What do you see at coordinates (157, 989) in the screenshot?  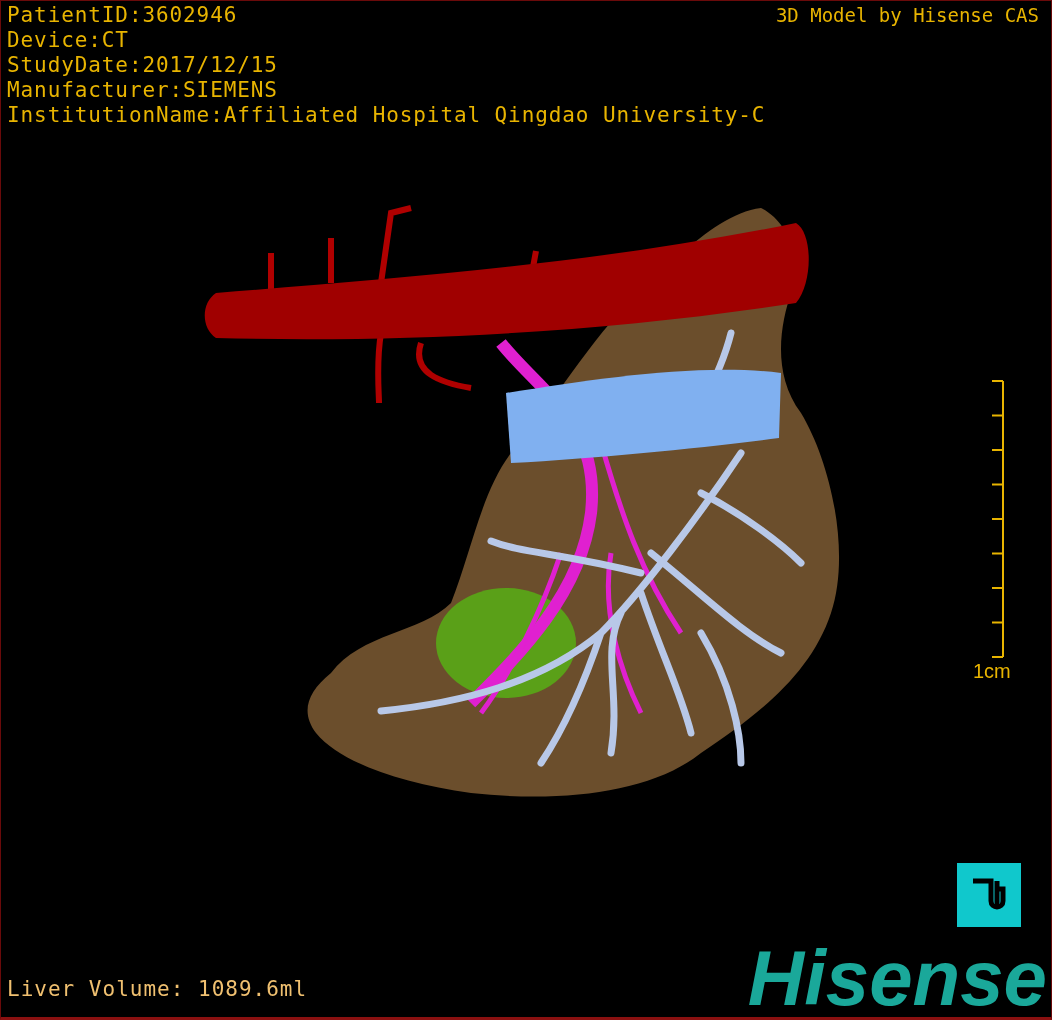 I see `liver-volume-text: Liver Volume: 1089.6ml` at bounding box center [157, 989].